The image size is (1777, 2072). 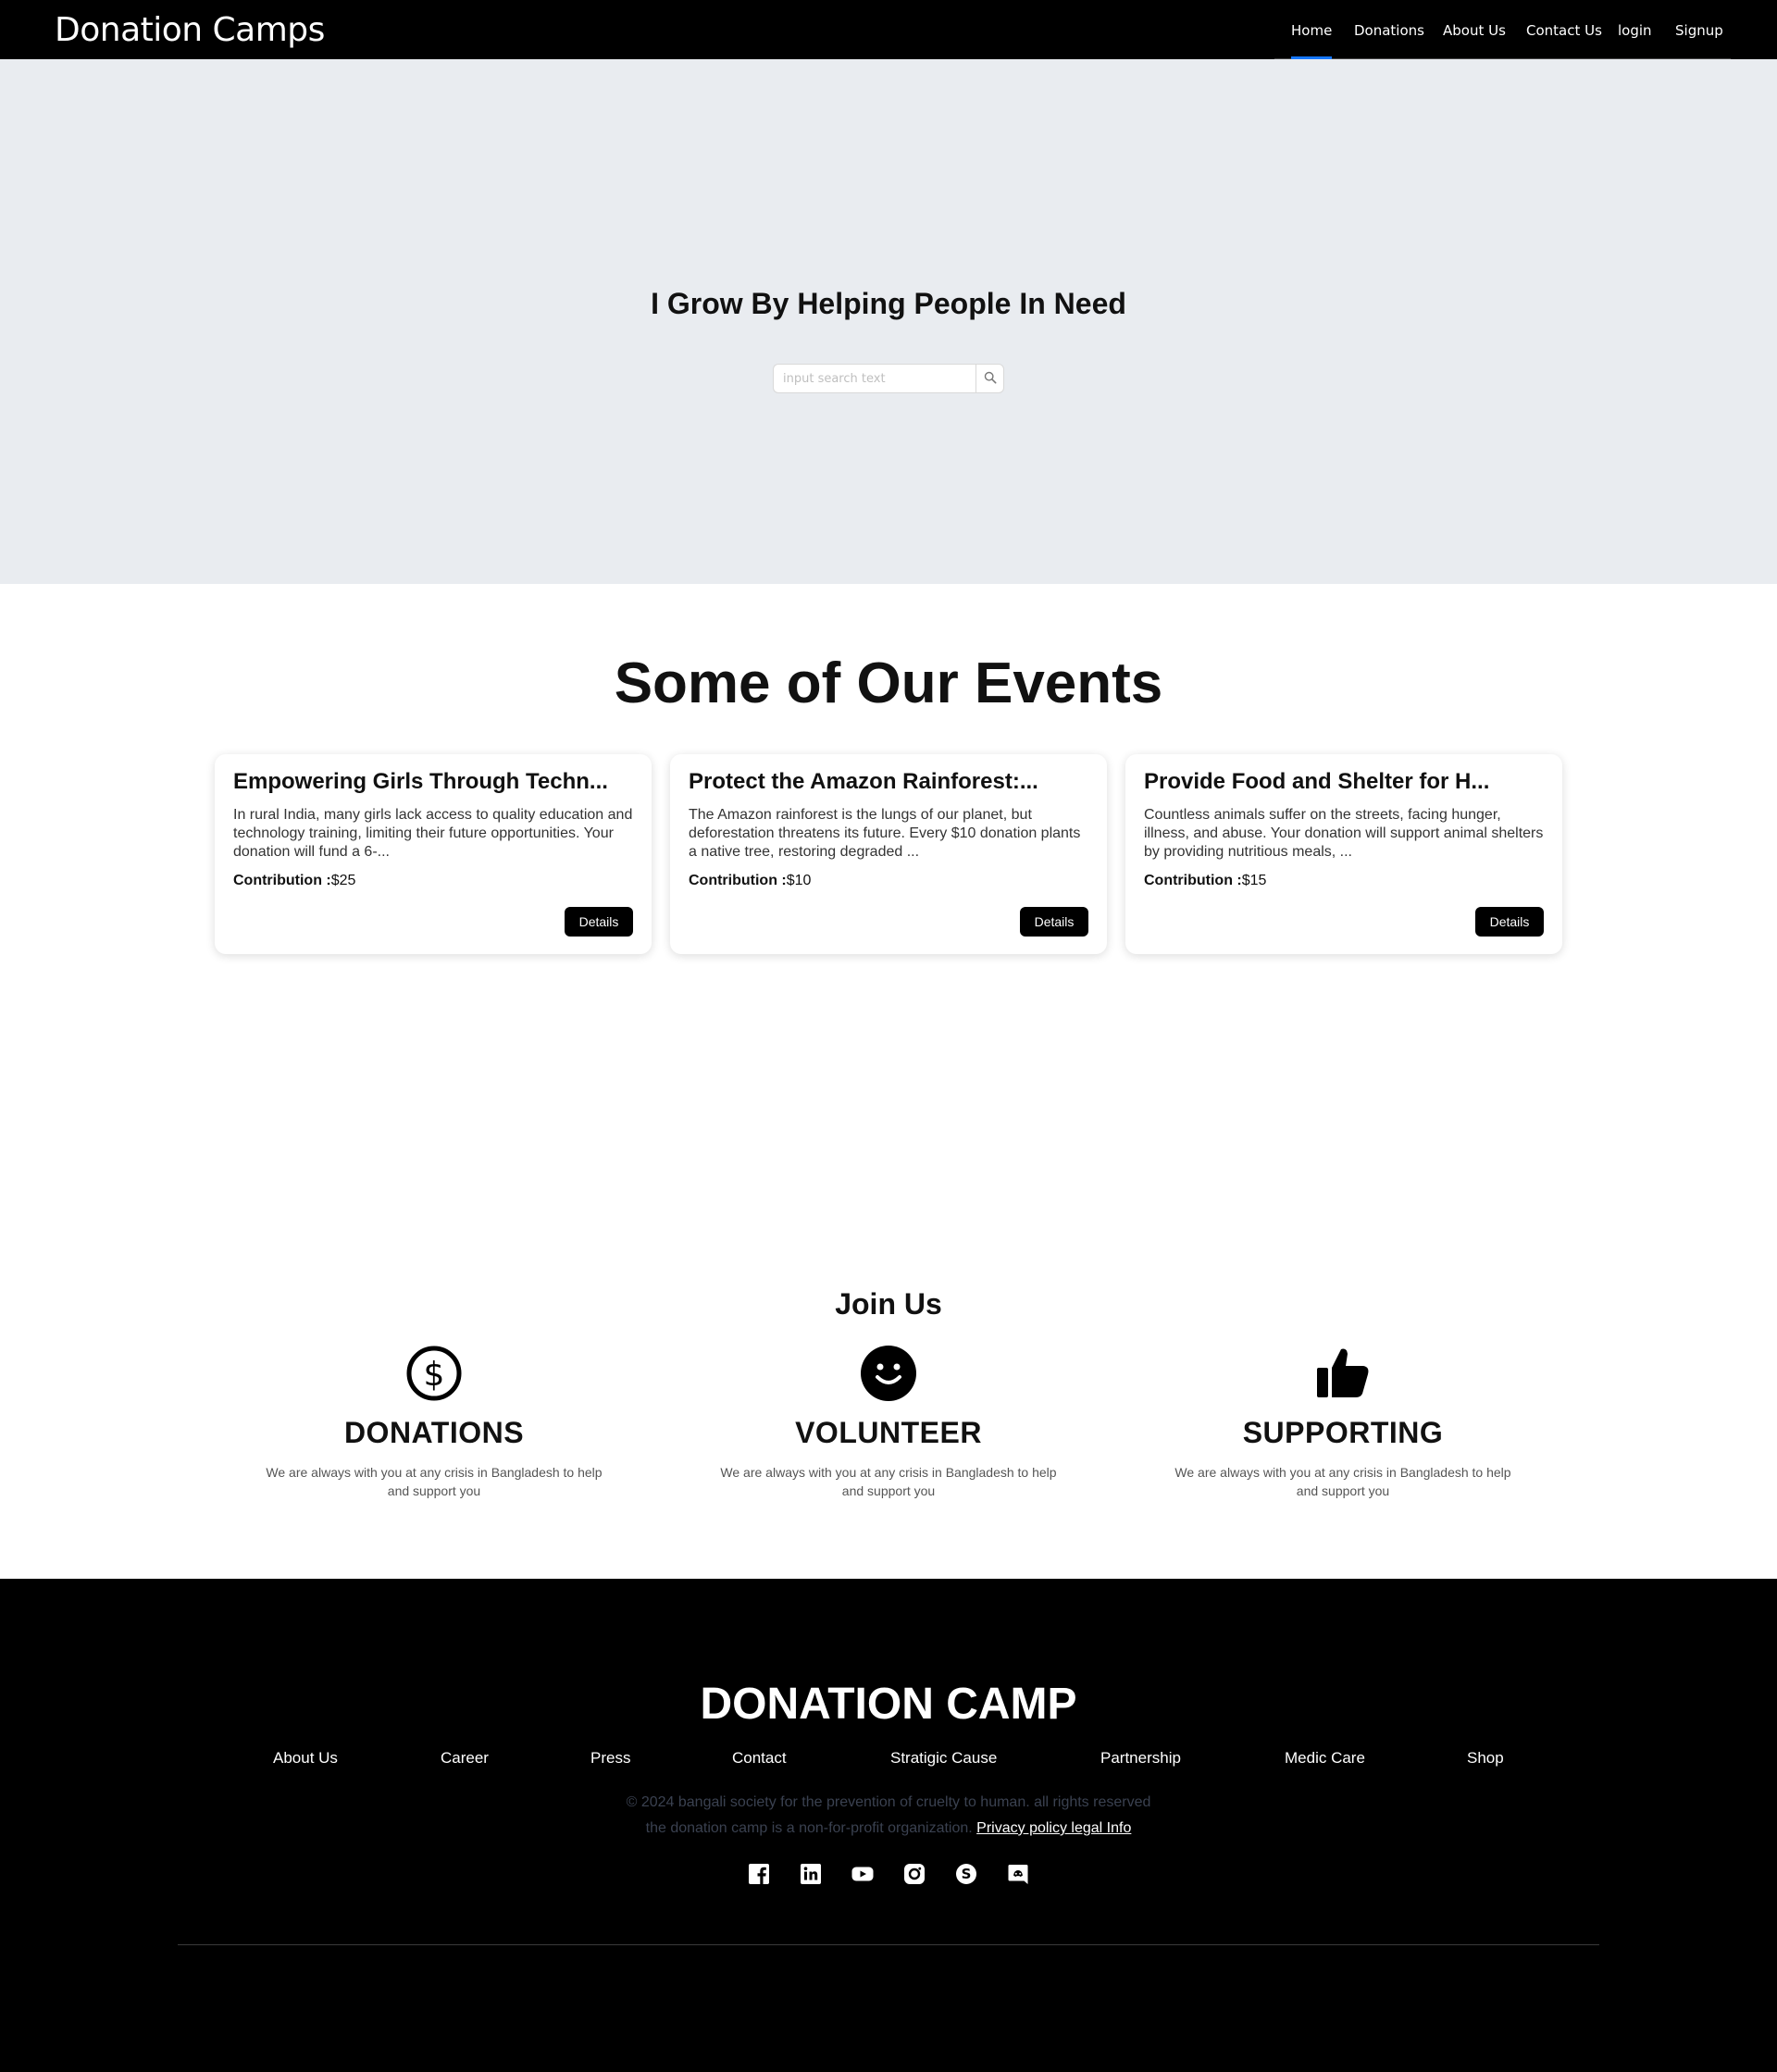 I want to click on linkedin-icon, so click(x=811, y=1874).